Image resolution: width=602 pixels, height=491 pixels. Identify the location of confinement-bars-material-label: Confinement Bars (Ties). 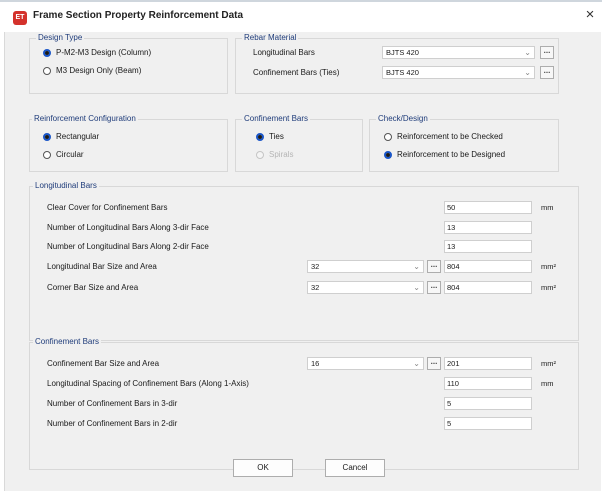
(296, 72).